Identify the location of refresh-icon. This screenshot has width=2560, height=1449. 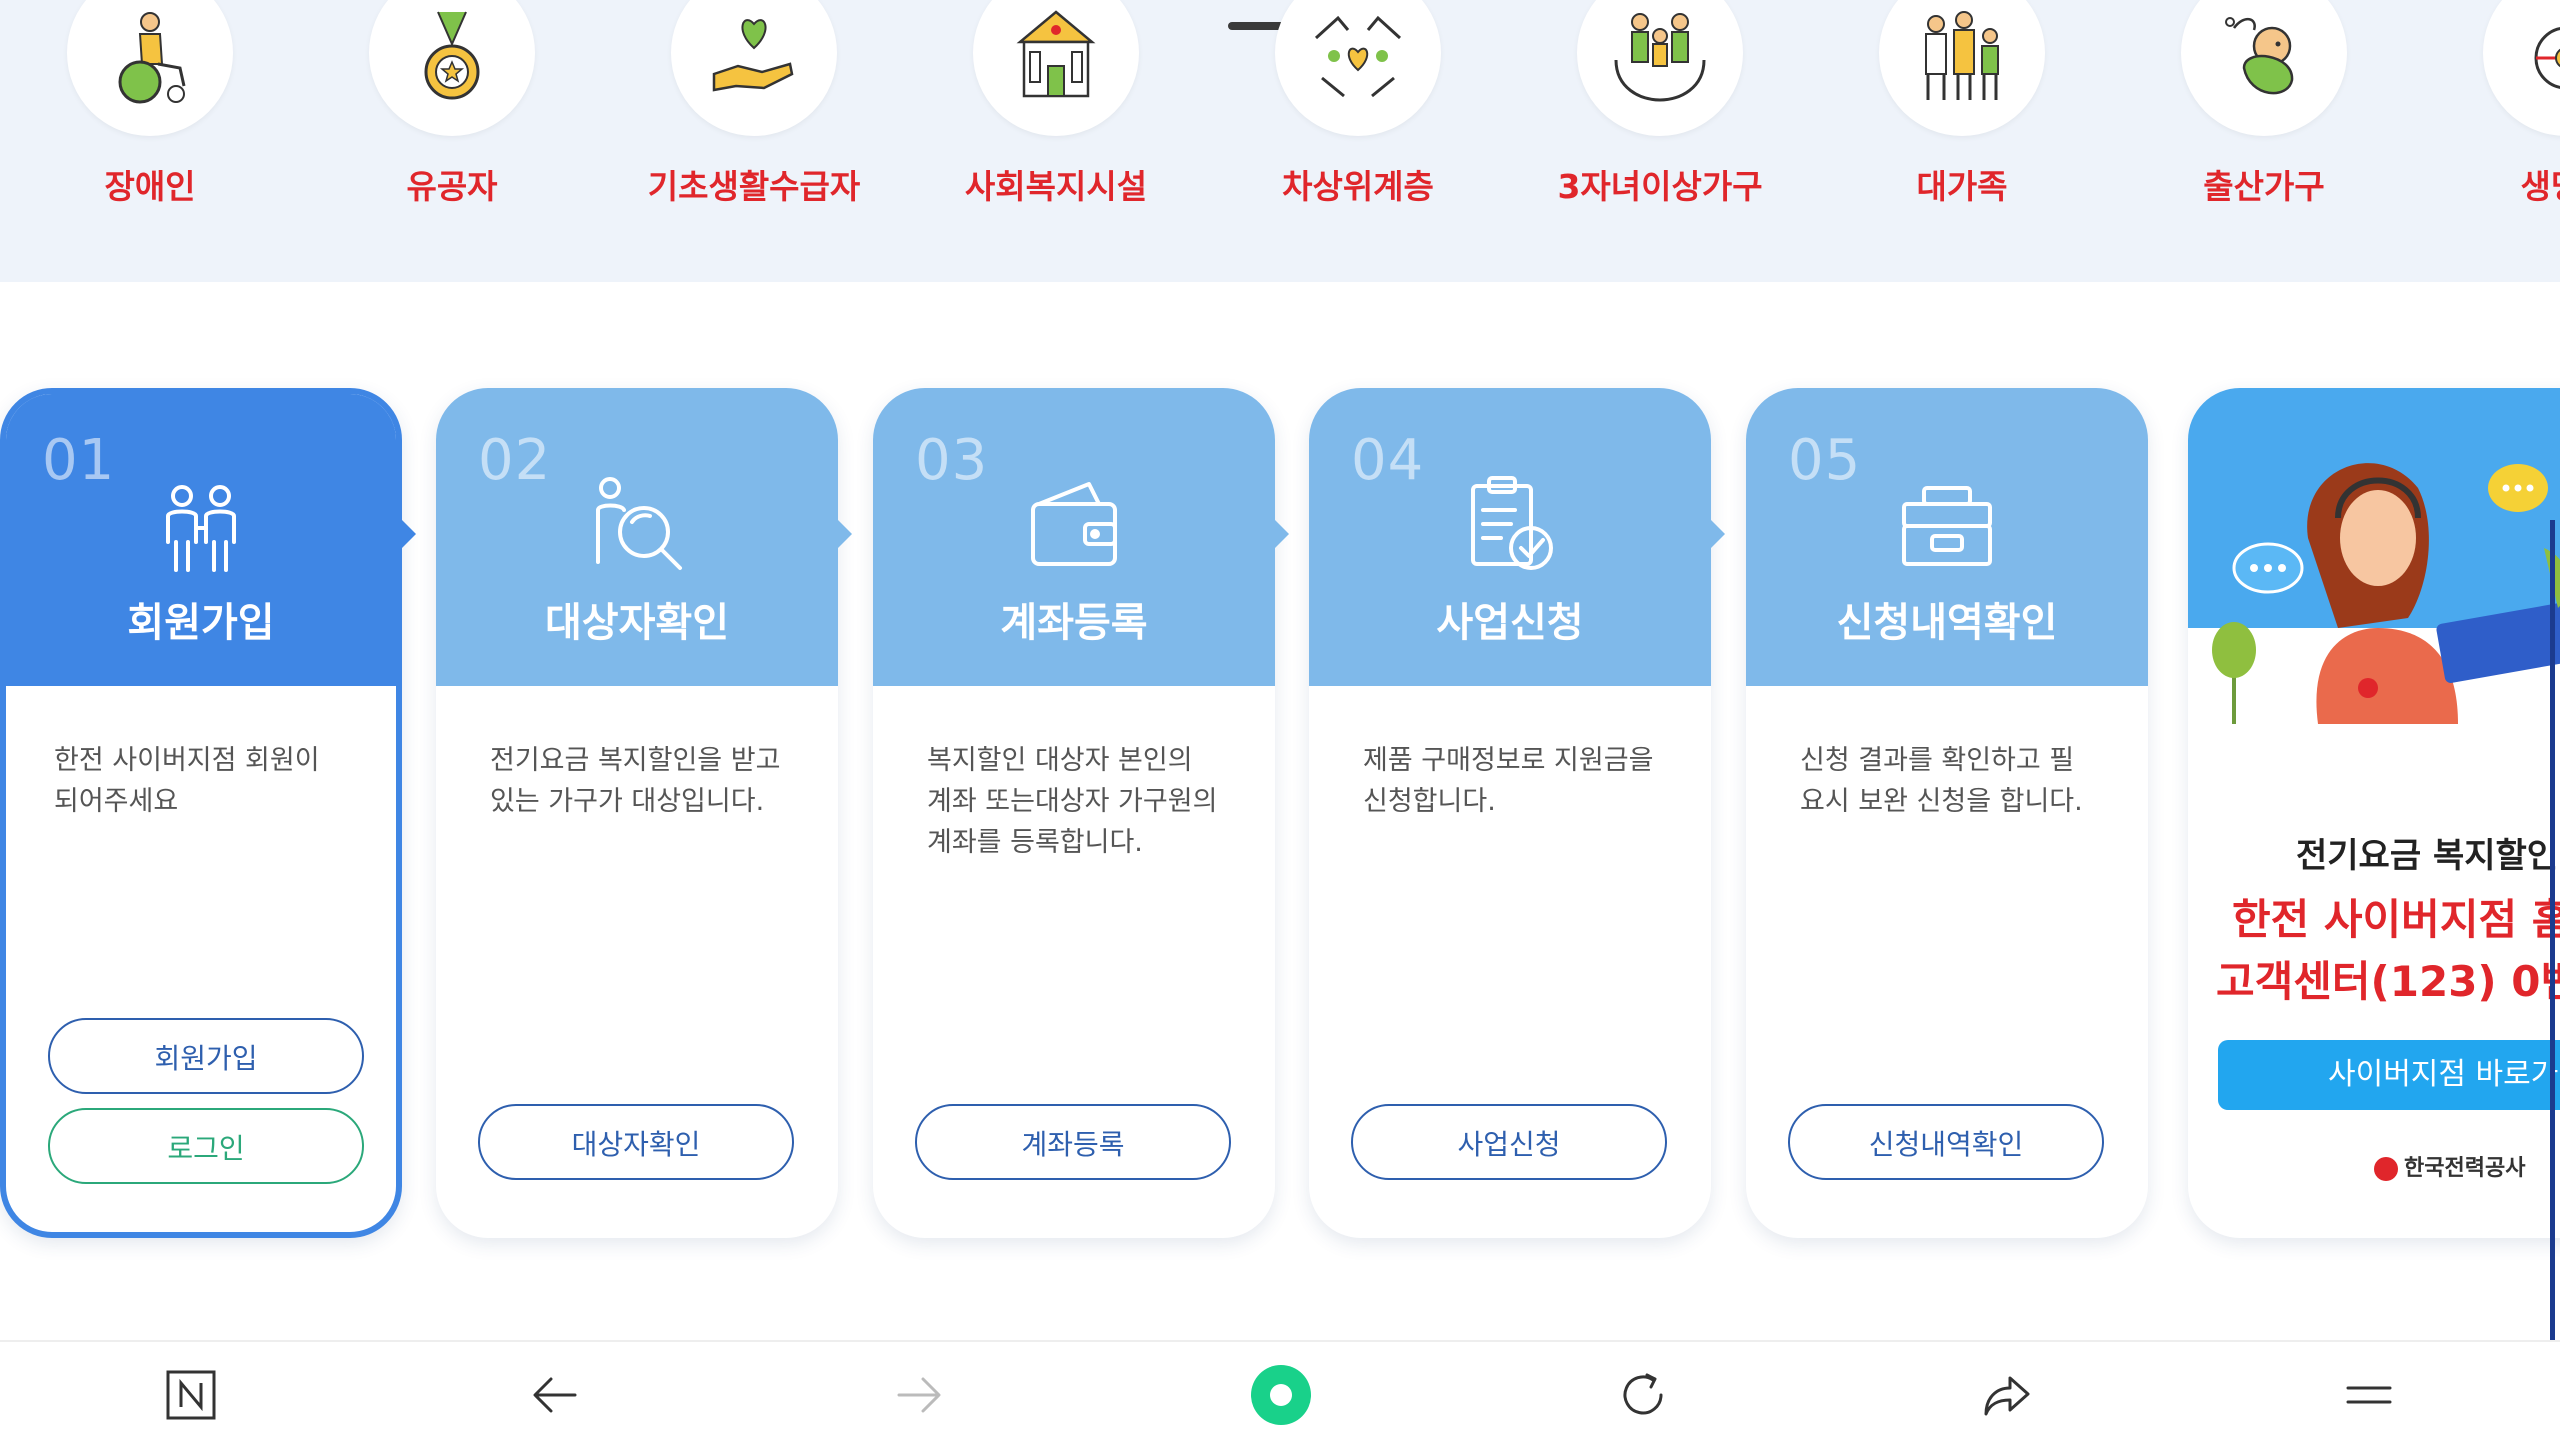
(1643, 1394).